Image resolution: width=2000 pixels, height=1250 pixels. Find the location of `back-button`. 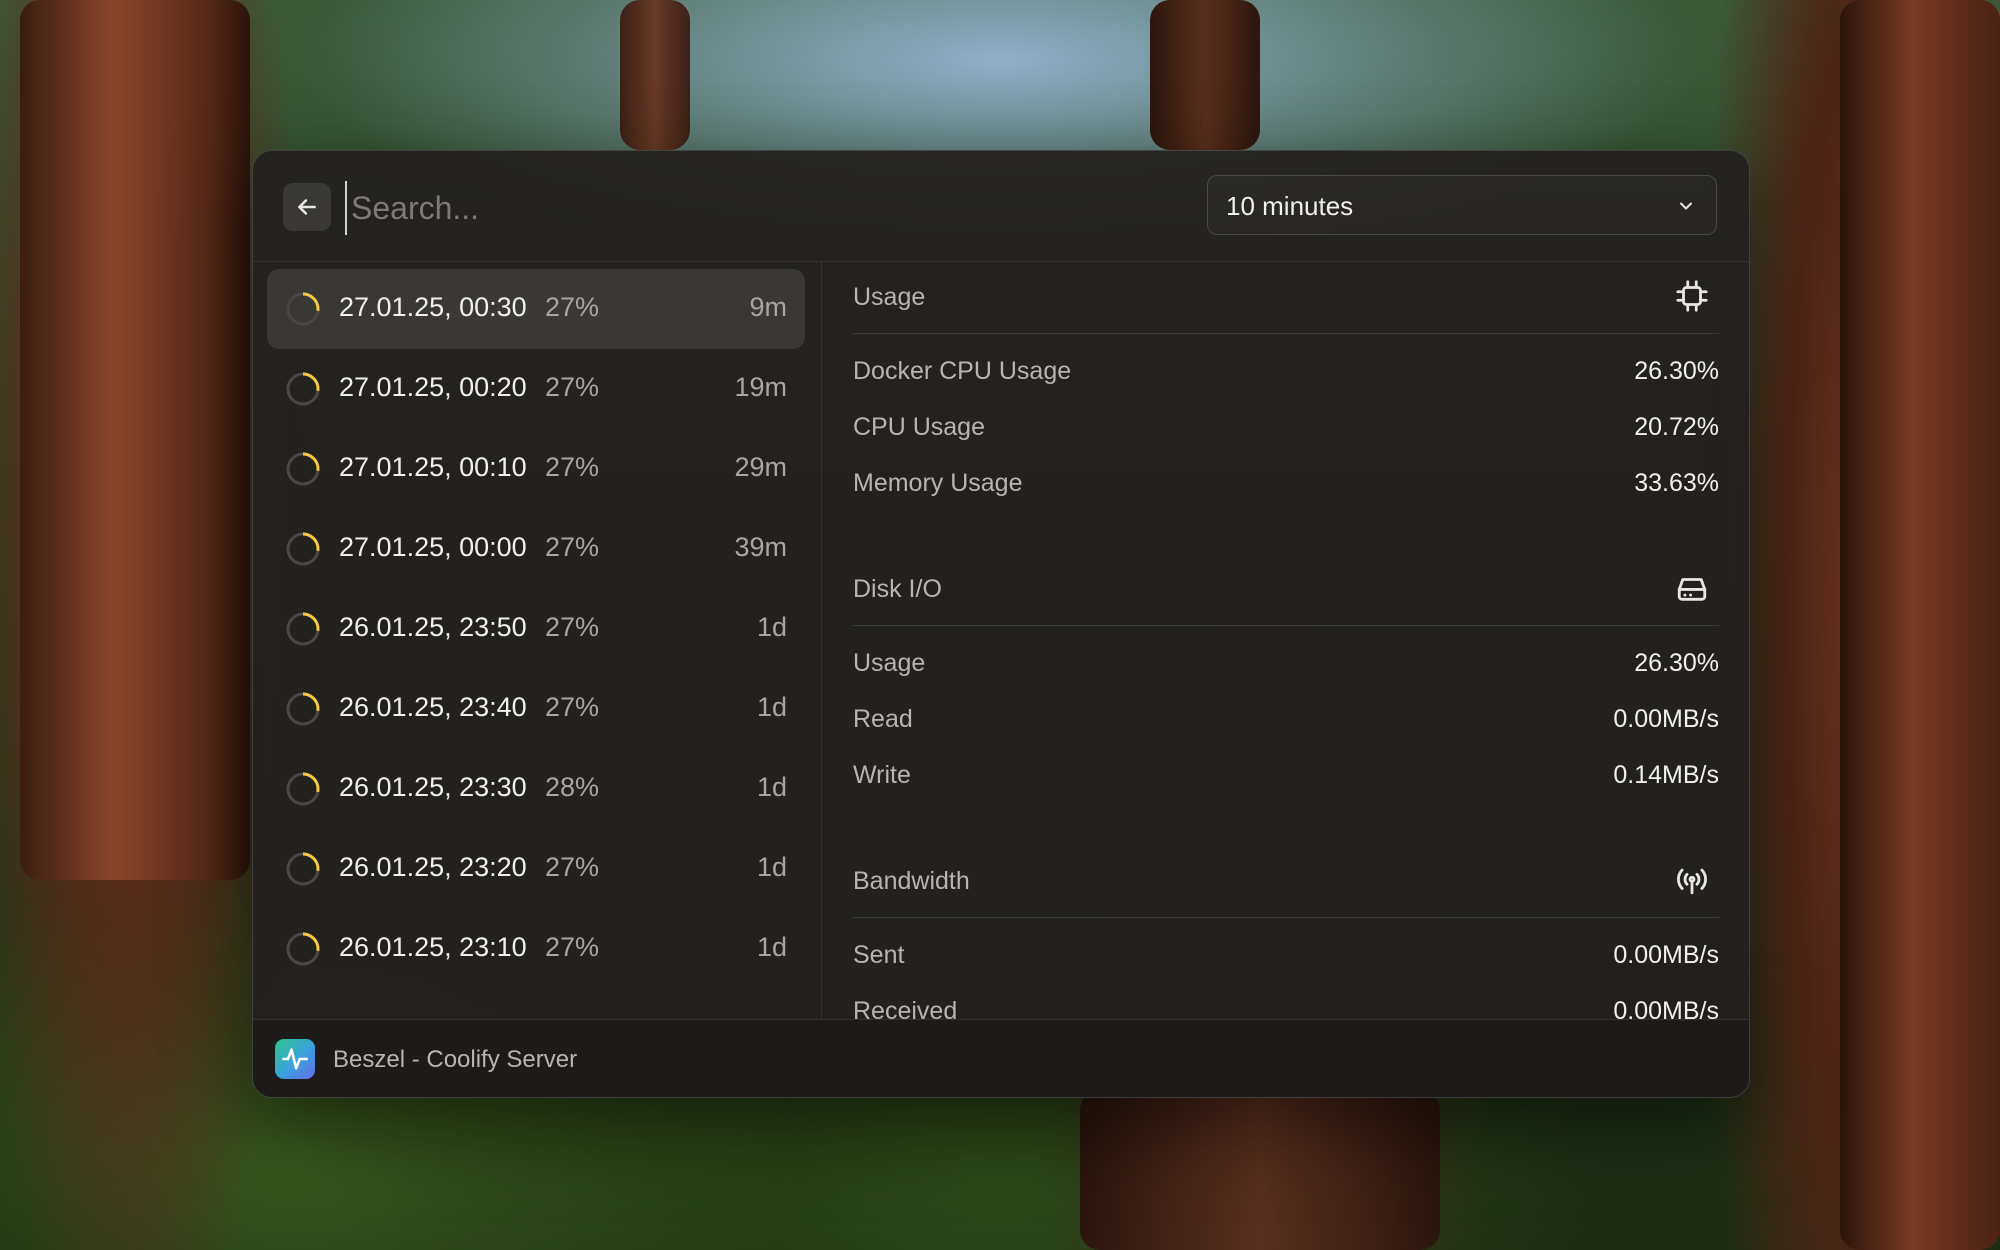

back-button is located at coordinates (307, 207).